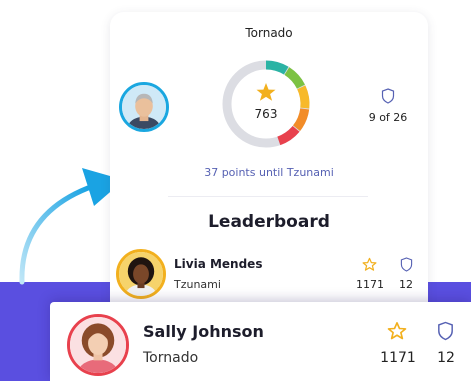  Describe the element at coordinates (269, 33) in the screenshot. I see `tier-name: Tornado` at that location.